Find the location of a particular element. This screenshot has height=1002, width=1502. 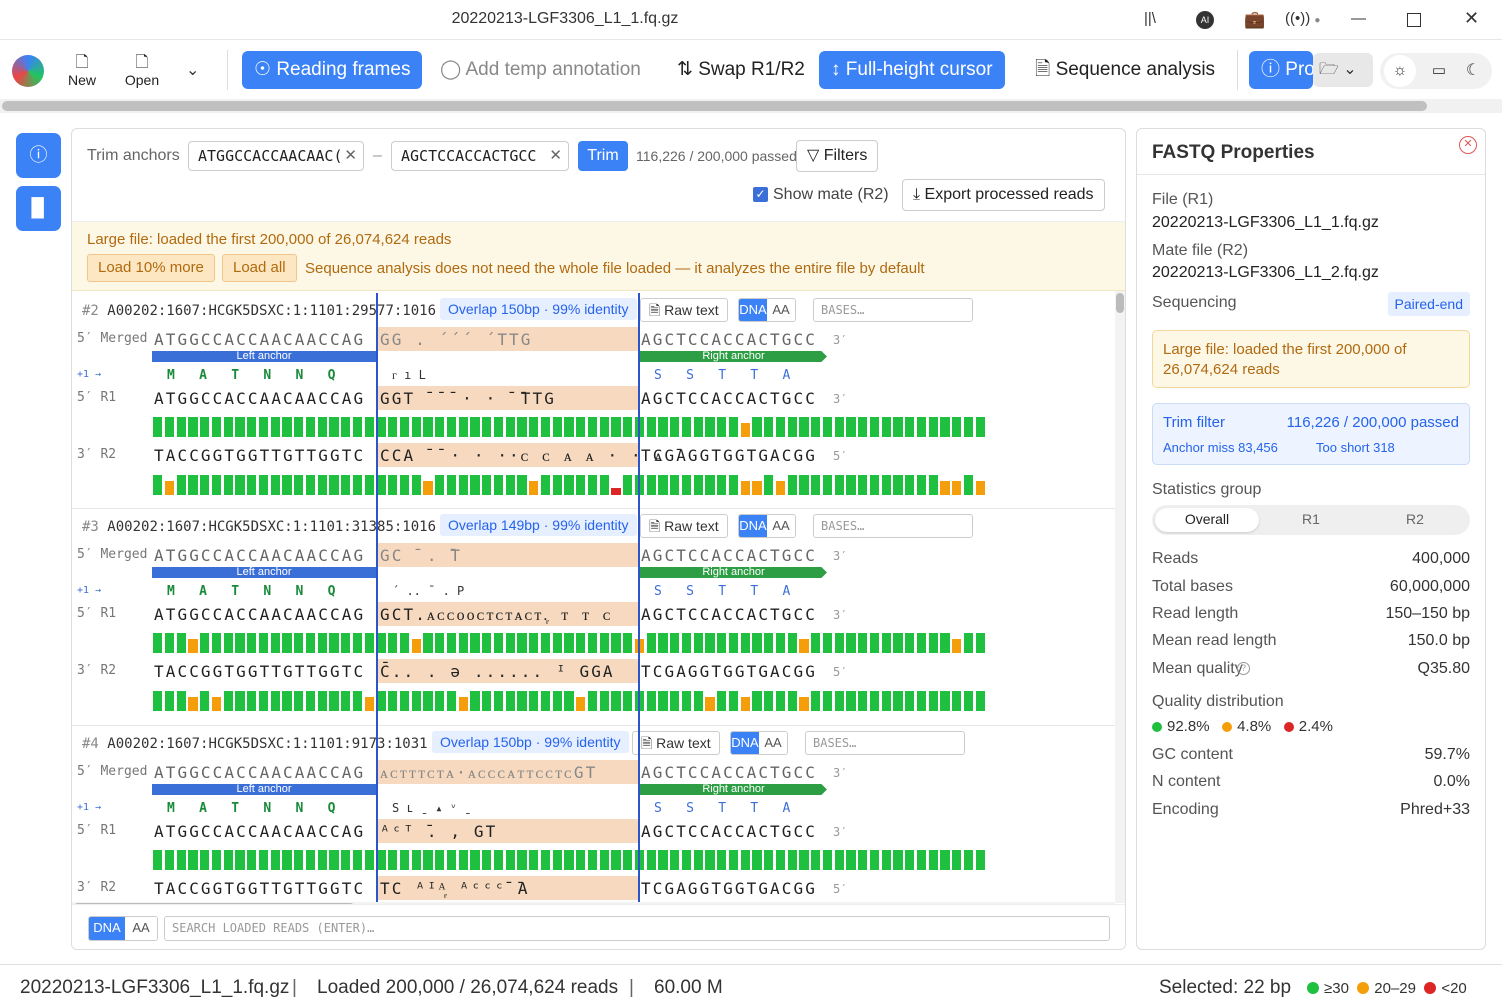

file-label: File (R1) is located at coordinates (1183, 199).